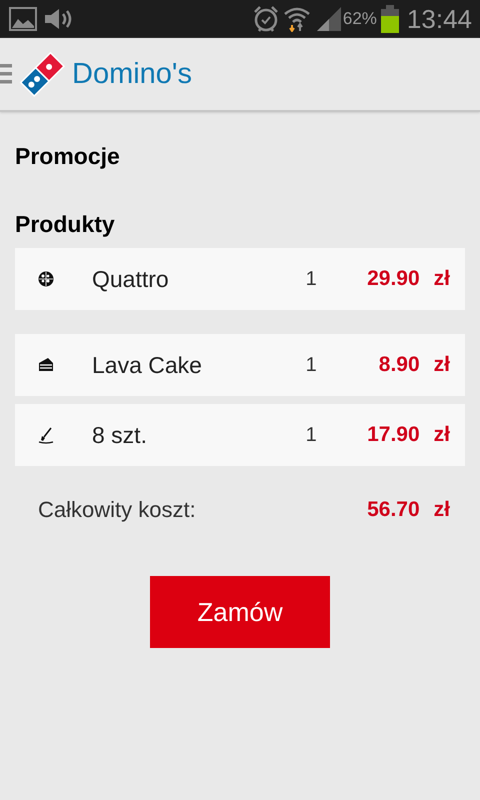 The image size is (480, 800). Describe the element at coordinates (240, 365) in the screenshot. I see `order-item-row: Lava Cake 1 8.90 zł` at that location.